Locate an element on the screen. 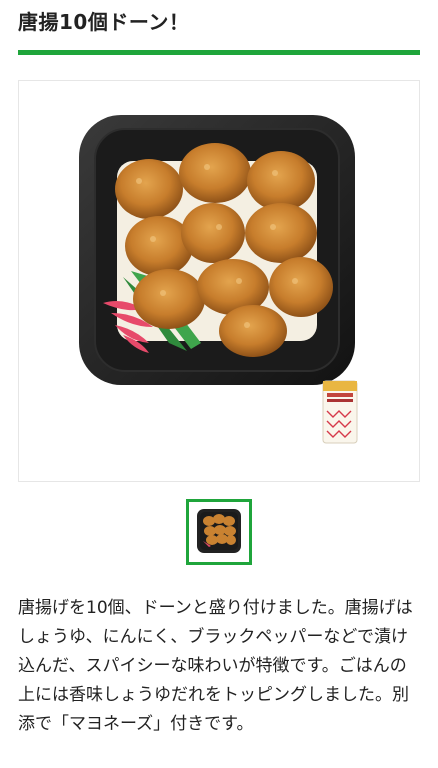 The image size is (438, 768). thumbnail-selected is located at coordinates (219, 532).